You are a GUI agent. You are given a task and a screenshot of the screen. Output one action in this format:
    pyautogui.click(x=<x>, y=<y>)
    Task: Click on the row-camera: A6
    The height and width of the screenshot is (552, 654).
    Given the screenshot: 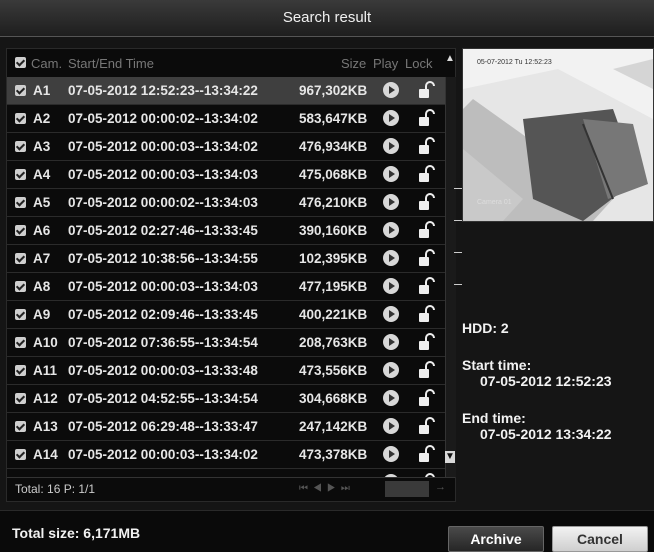 What is the action you would take?
    pyautogui.click(x=42, y=230)
    